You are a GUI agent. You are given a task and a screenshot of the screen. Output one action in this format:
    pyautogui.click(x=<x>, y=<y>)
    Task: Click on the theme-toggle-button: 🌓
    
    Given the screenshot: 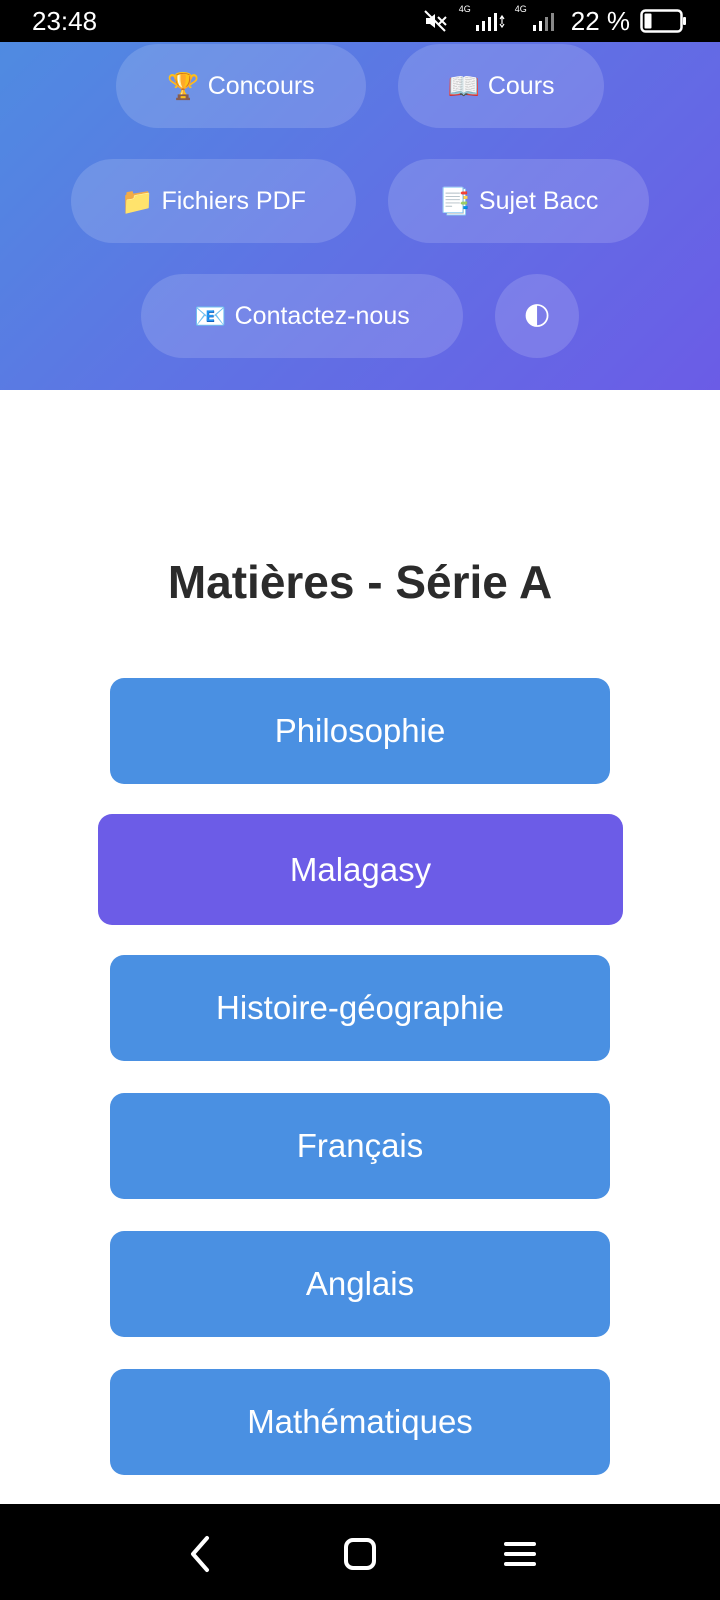 What is the action you would take?
    pyautogui.click(x=537, y=316)
    